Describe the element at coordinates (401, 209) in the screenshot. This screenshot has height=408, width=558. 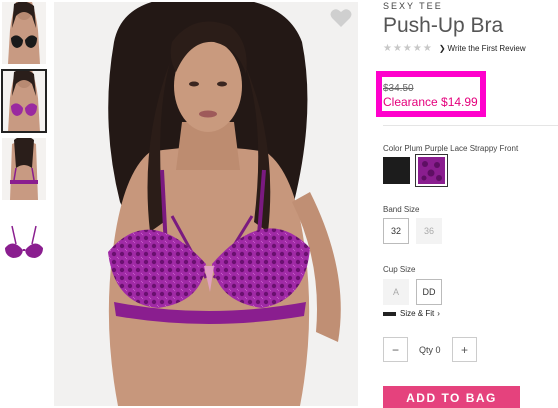
I see `band-size-label: Band Size` at that location.